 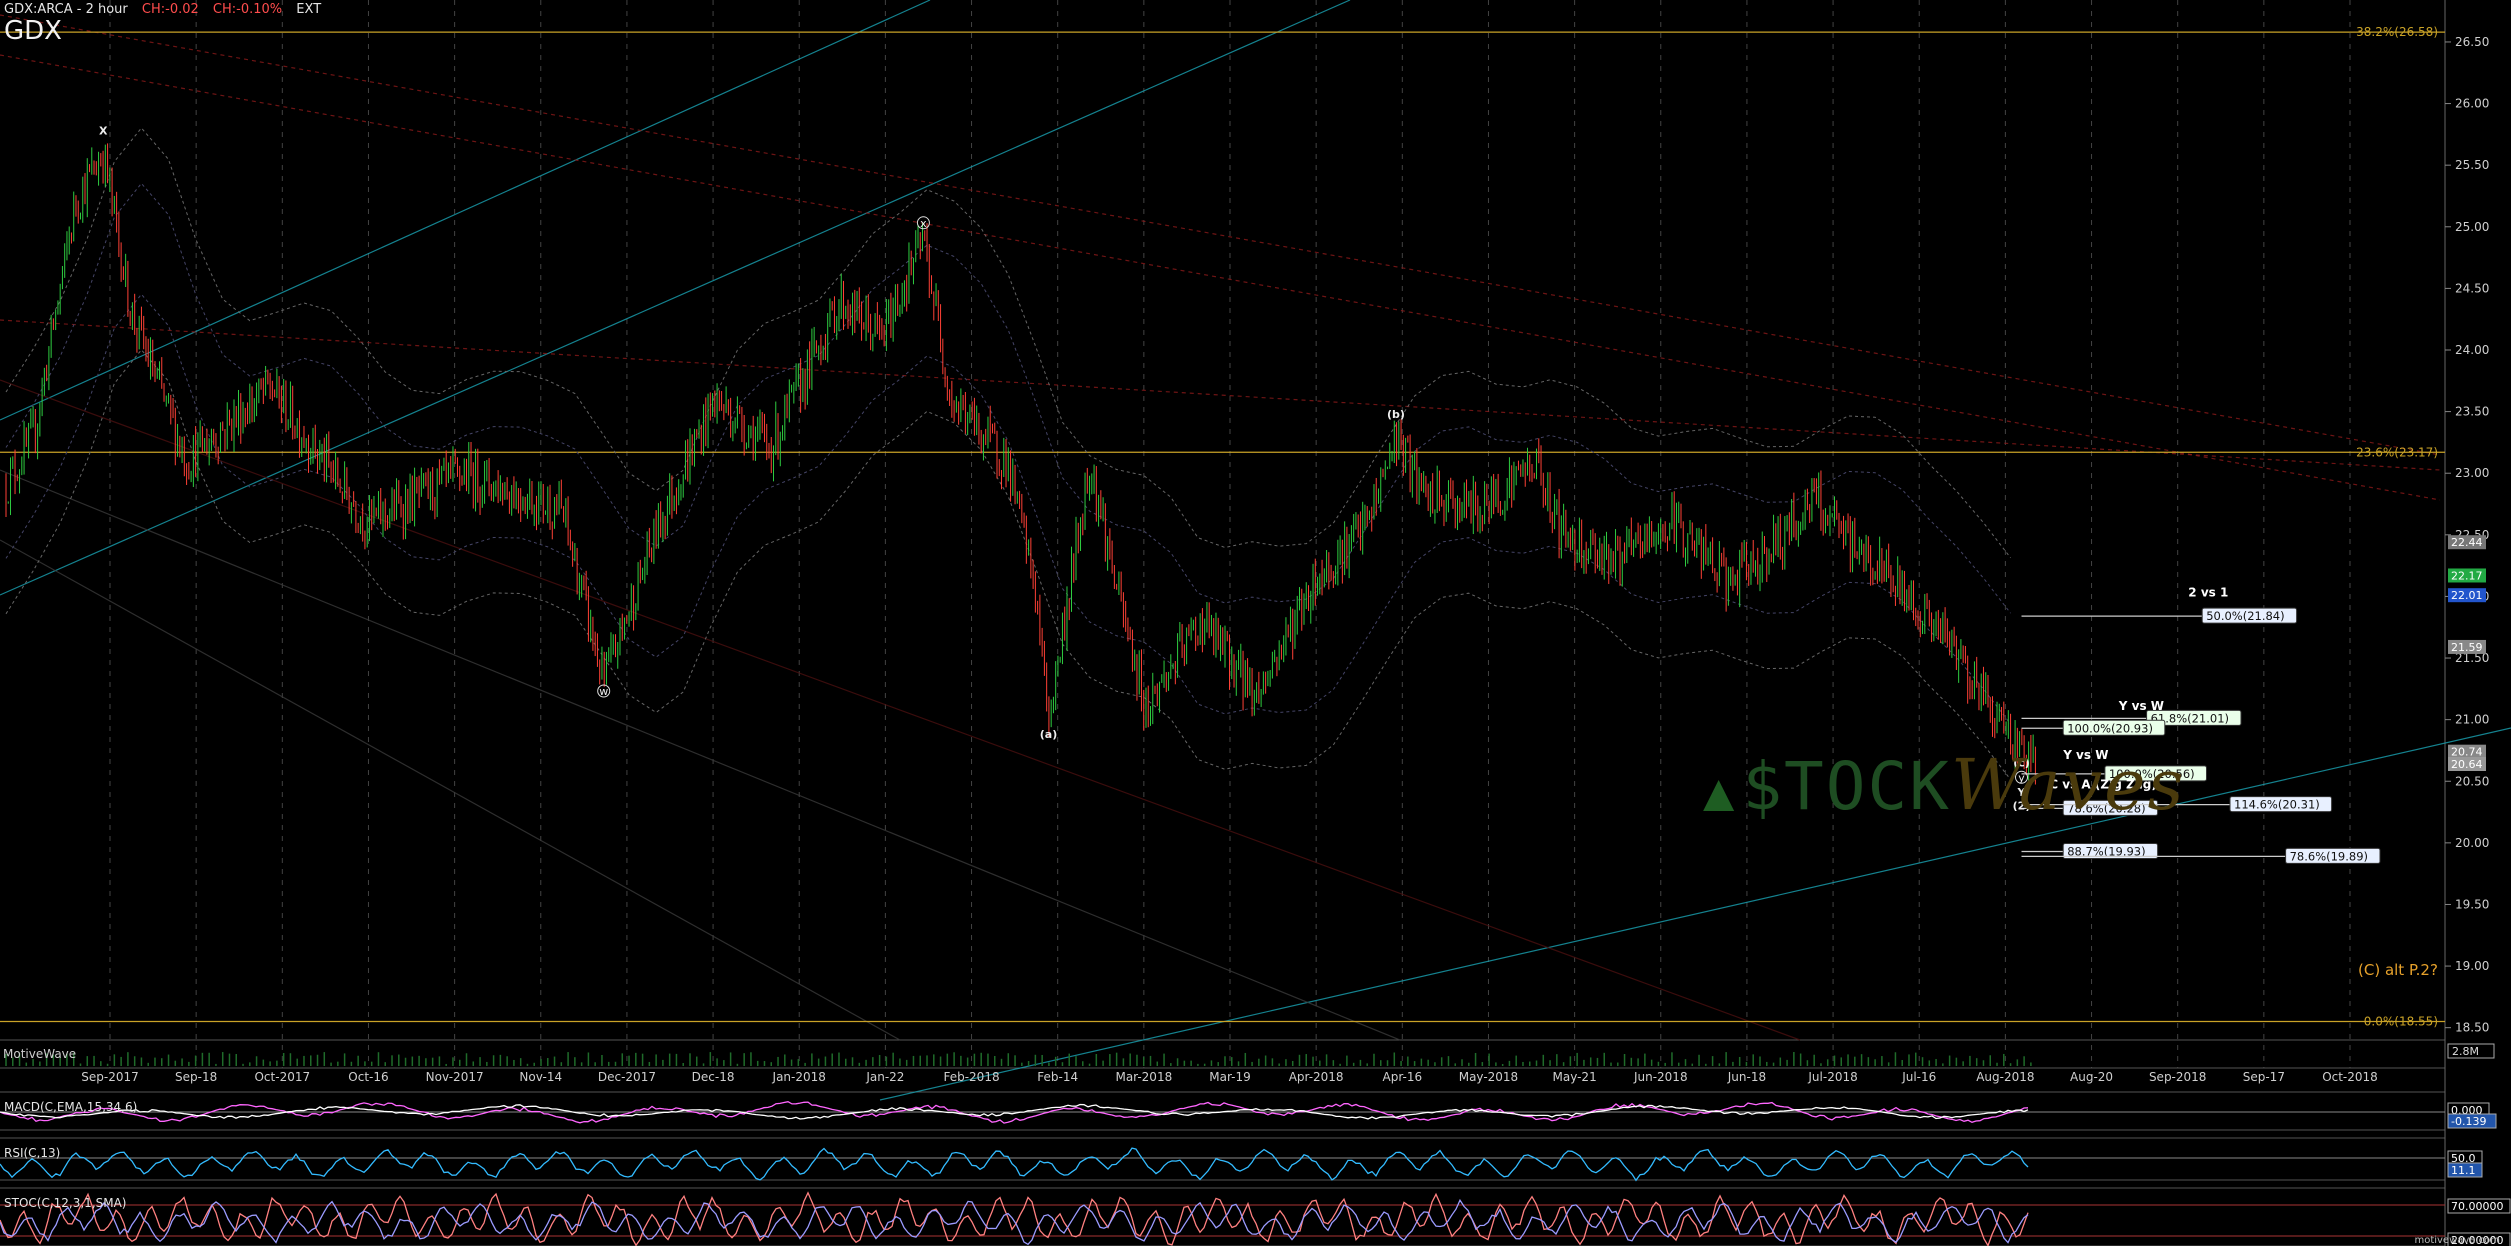 What do you see at coordinates (2277, 805) in the screenshot?
I see `projection-label: 114.6%(20.31)` at bounding box center [2277, 805].